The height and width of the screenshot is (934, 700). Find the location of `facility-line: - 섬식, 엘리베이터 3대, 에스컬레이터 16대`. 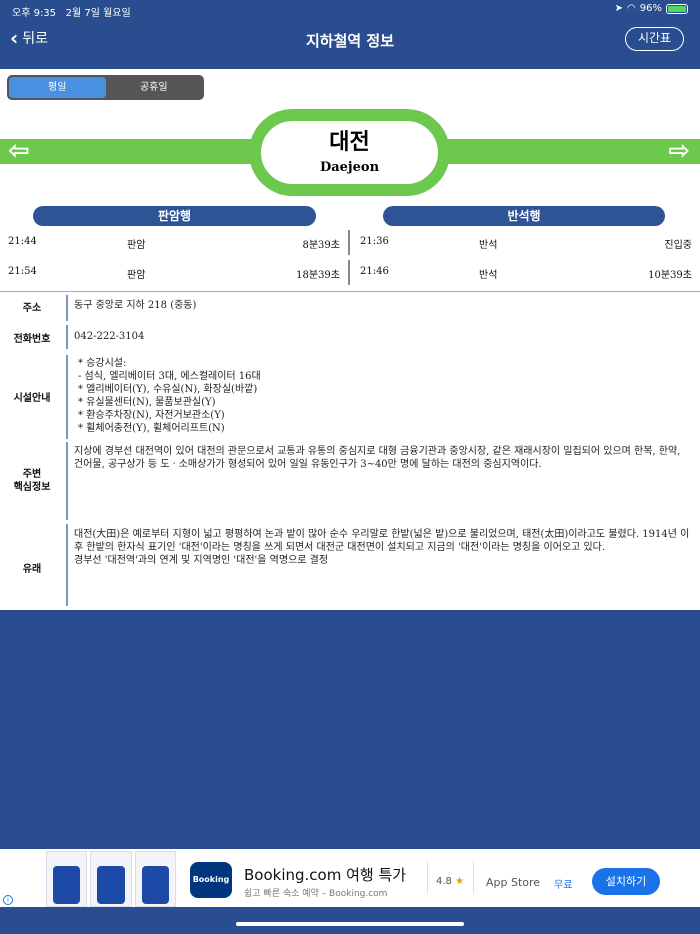

facility-line: - 섬식, 엘리베이터 3대, 에스컬레이터 16대 is located at coordinates (169, 376).